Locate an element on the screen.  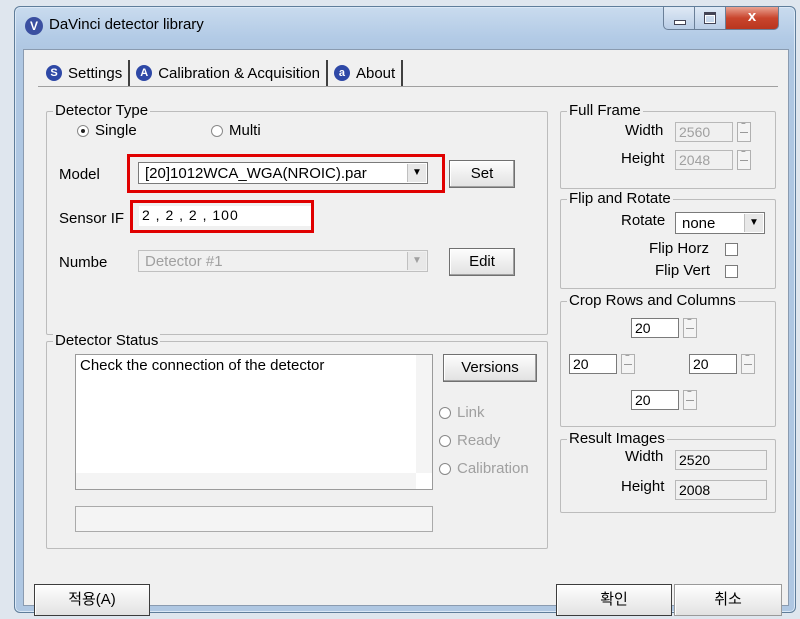
calibration-icon: A is located at coordinates (144, 73).